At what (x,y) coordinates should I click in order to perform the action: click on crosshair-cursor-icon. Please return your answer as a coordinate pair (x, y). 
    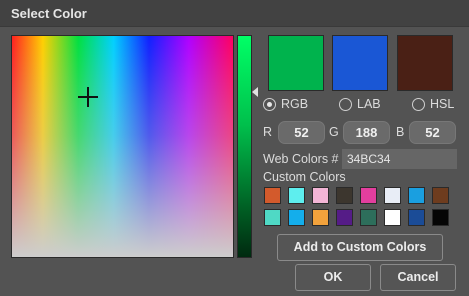
    Looking at the image, I should click on (88, 97).